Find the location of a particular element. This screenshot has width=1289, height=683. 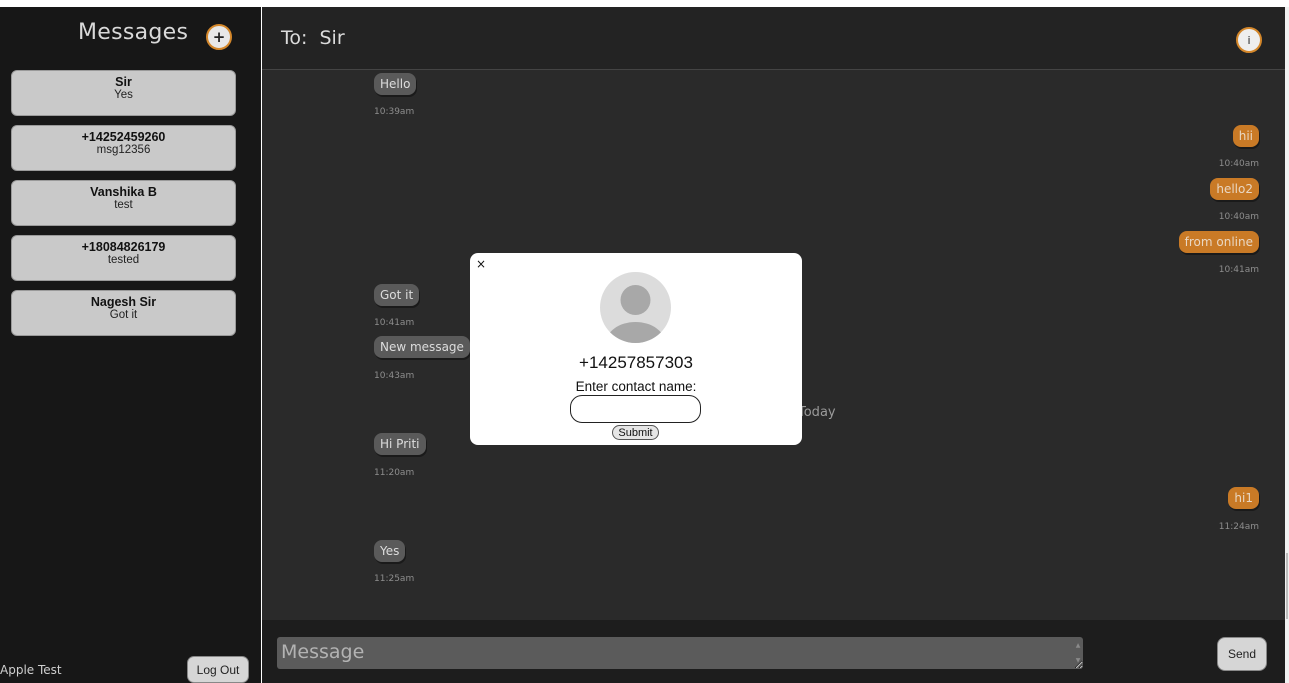

conversation-item: +18084826179 tested is located at coordinates (123, 258).